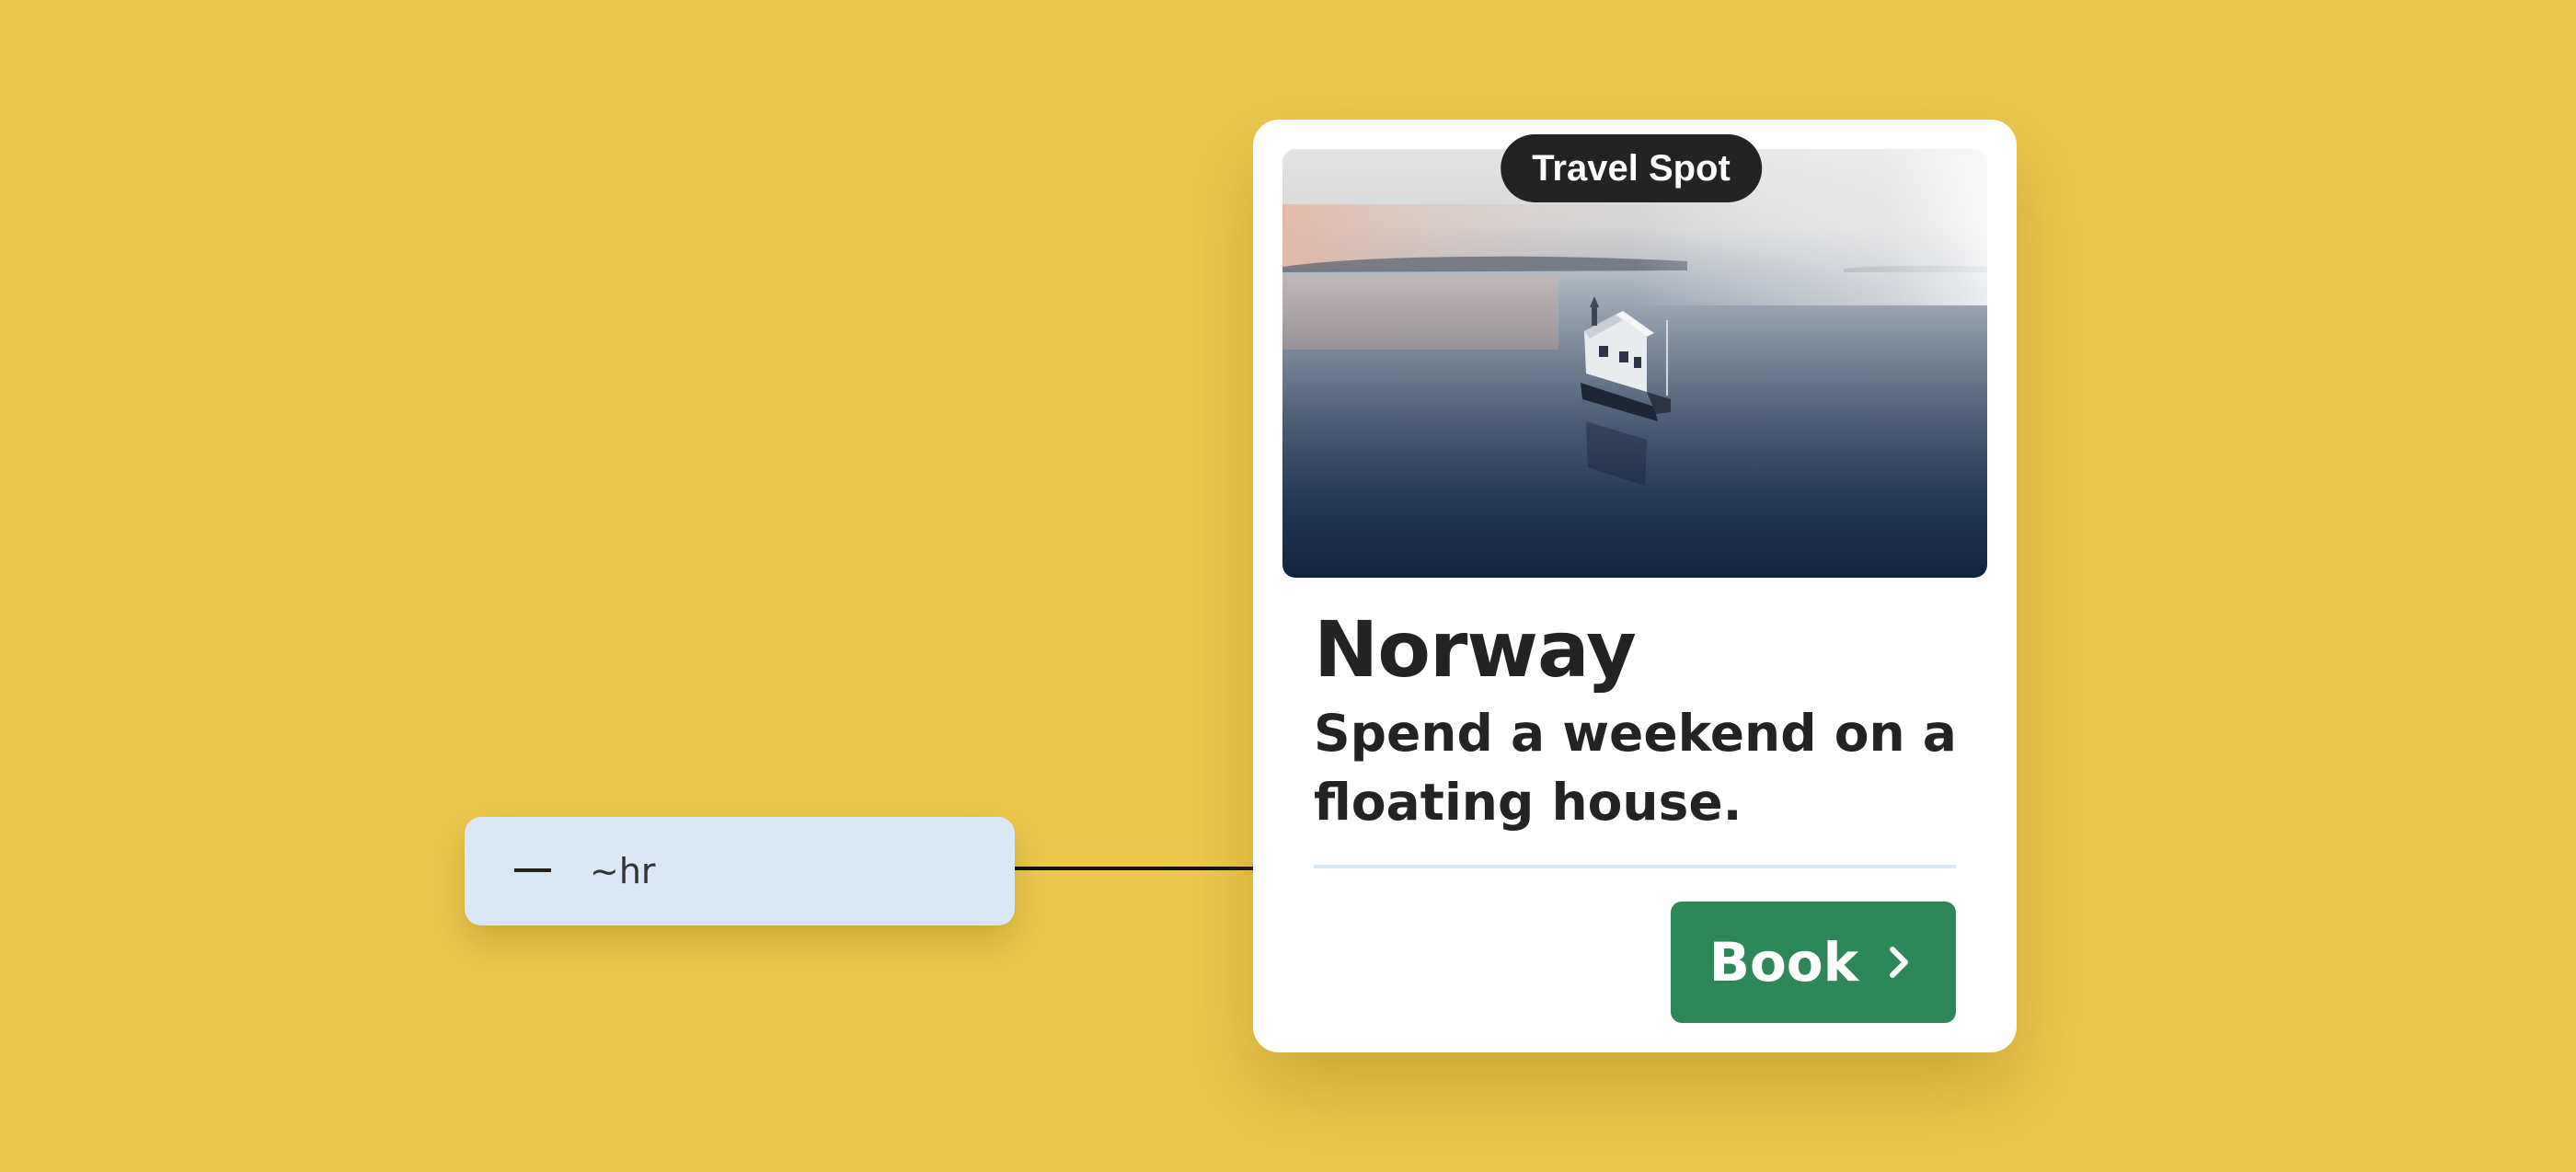 Image resolution: width=2576 pixels, height=1172 pixels. What do you see at coordinates (1783, 962) in the screenshot?
I see `book-button-label: Book` at bounding box center [1783, 962].